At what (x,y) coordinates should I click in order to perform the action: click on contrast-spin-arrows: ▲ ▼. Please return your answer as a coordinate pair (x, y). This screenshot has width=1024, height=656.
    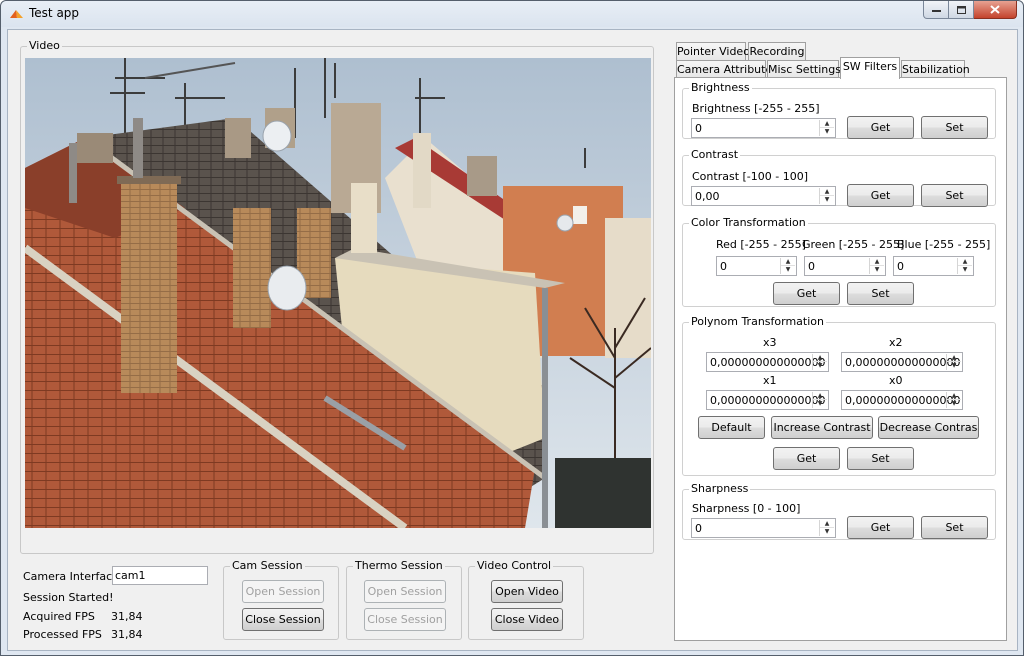
    Looking at the image, I should click on (826, 196).